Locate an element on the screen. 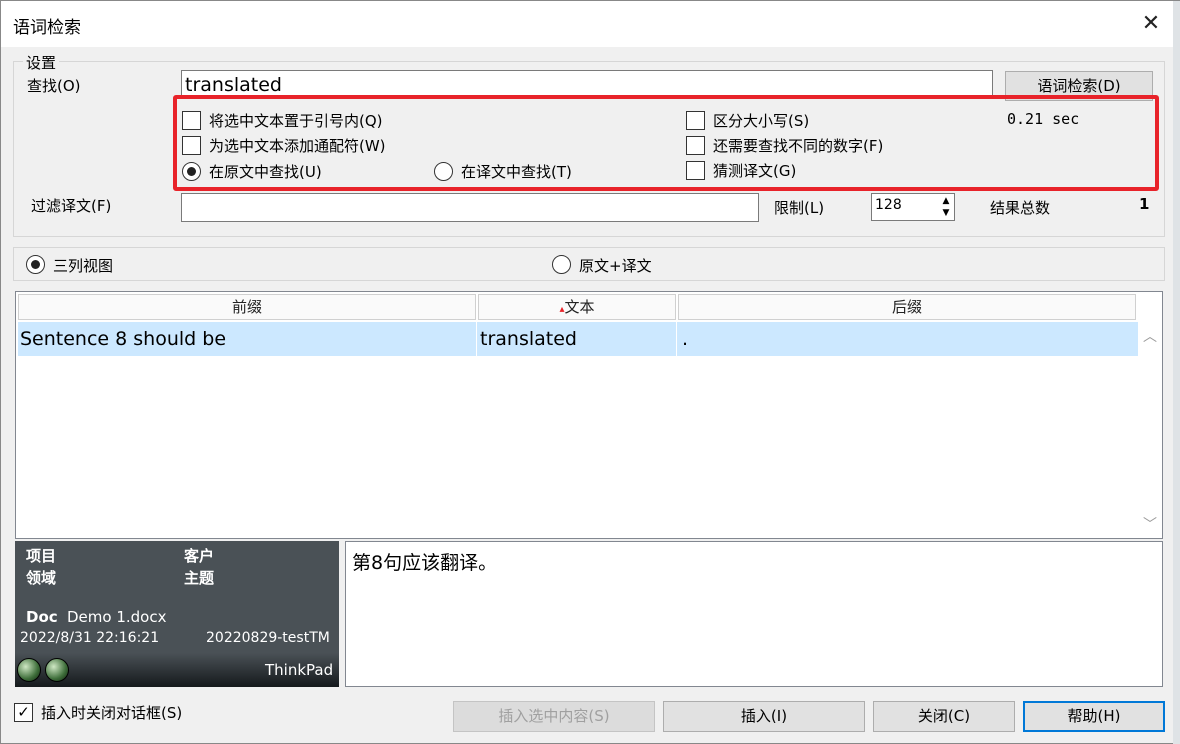  project-label: 项目 is located at coordinates (41, 556).